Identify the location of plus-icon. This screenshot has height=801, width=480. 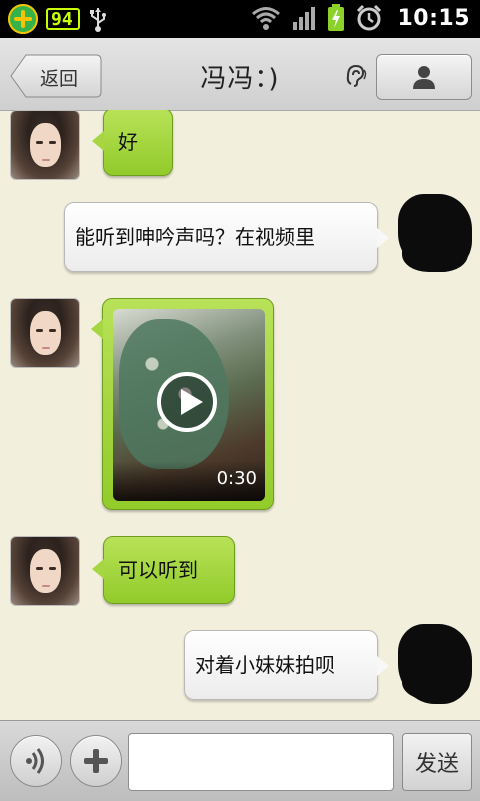
(96, 761).